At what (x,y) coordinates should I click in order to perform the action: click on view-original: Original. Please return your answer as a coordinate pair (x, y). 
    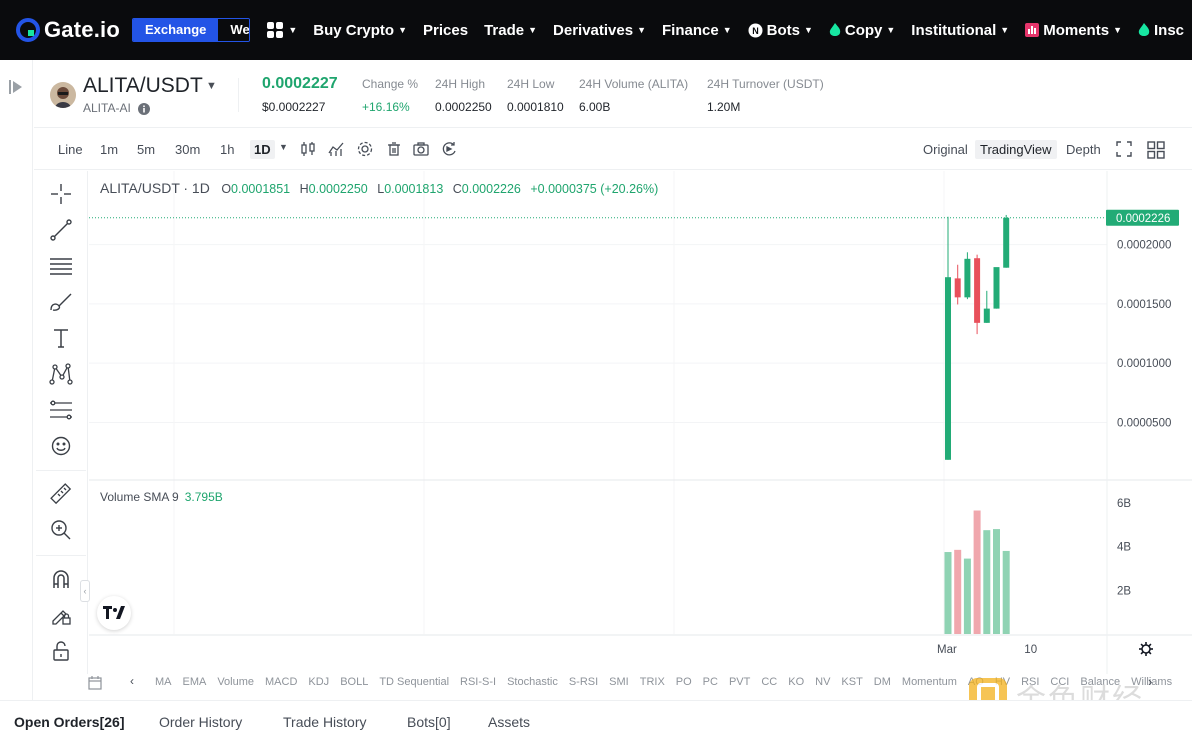
    Looking at the image, I should click on (945, 149).